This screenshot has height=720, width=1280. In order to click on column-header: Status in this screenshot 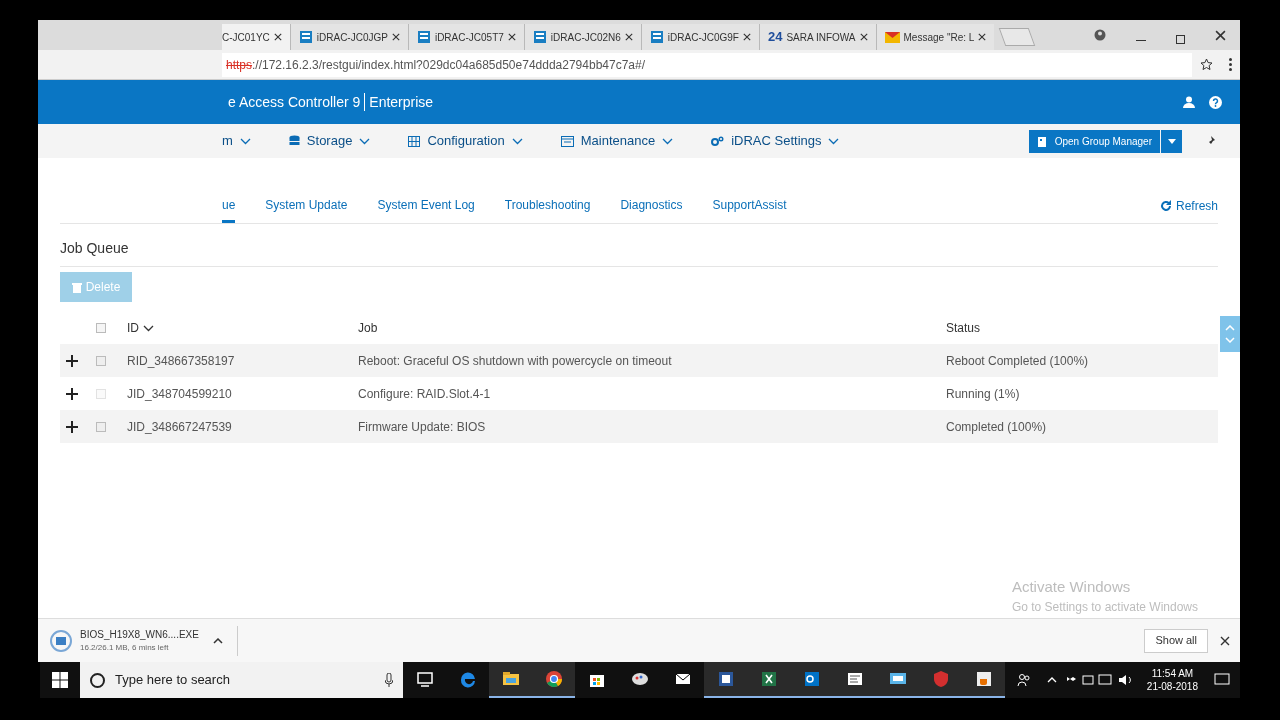, I will do `click(963, 328)`.